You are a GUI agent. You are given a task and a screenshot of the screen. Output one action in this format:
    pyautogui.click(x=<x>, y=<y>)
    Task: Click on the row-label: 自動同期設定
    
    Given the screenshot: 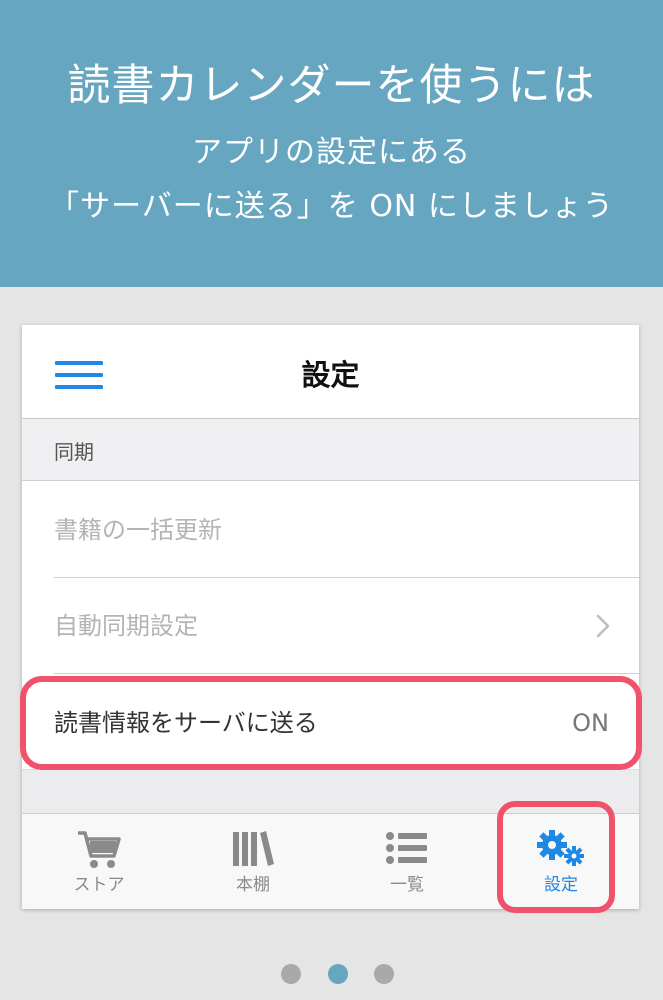 What is the action you would take?
    pyautogui.click(x=126, y=626)
    